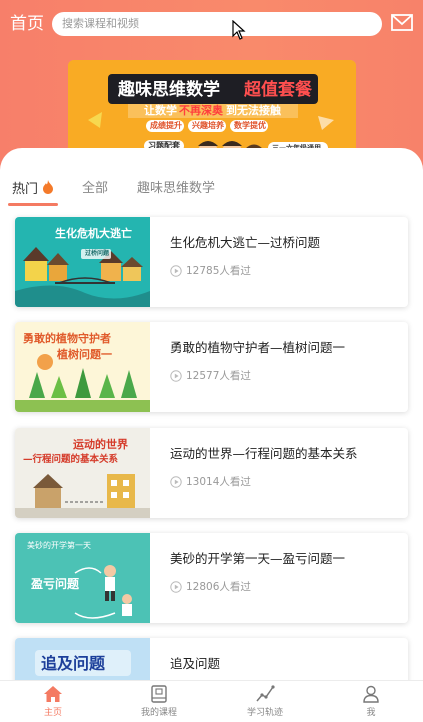 The height and width of the screenshot is (722, 423). I want to click on thumb-subtitle: 植树问题一, so click(84, 354).